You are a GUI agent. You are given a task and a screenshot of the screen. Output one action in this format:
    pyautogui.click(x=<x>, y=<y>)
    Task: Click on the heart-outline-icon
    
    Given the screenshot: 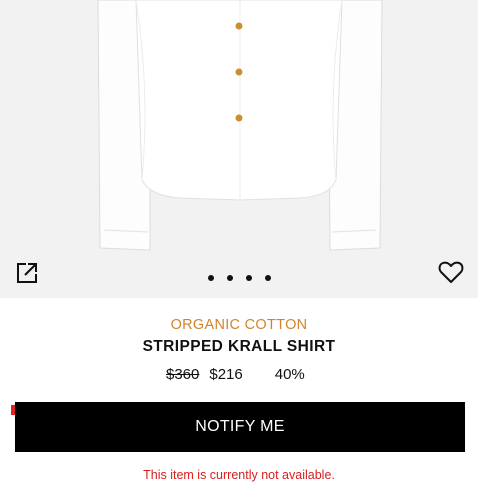 What is the action you would take?
    pyautogui.click(x=451, y=272)
    